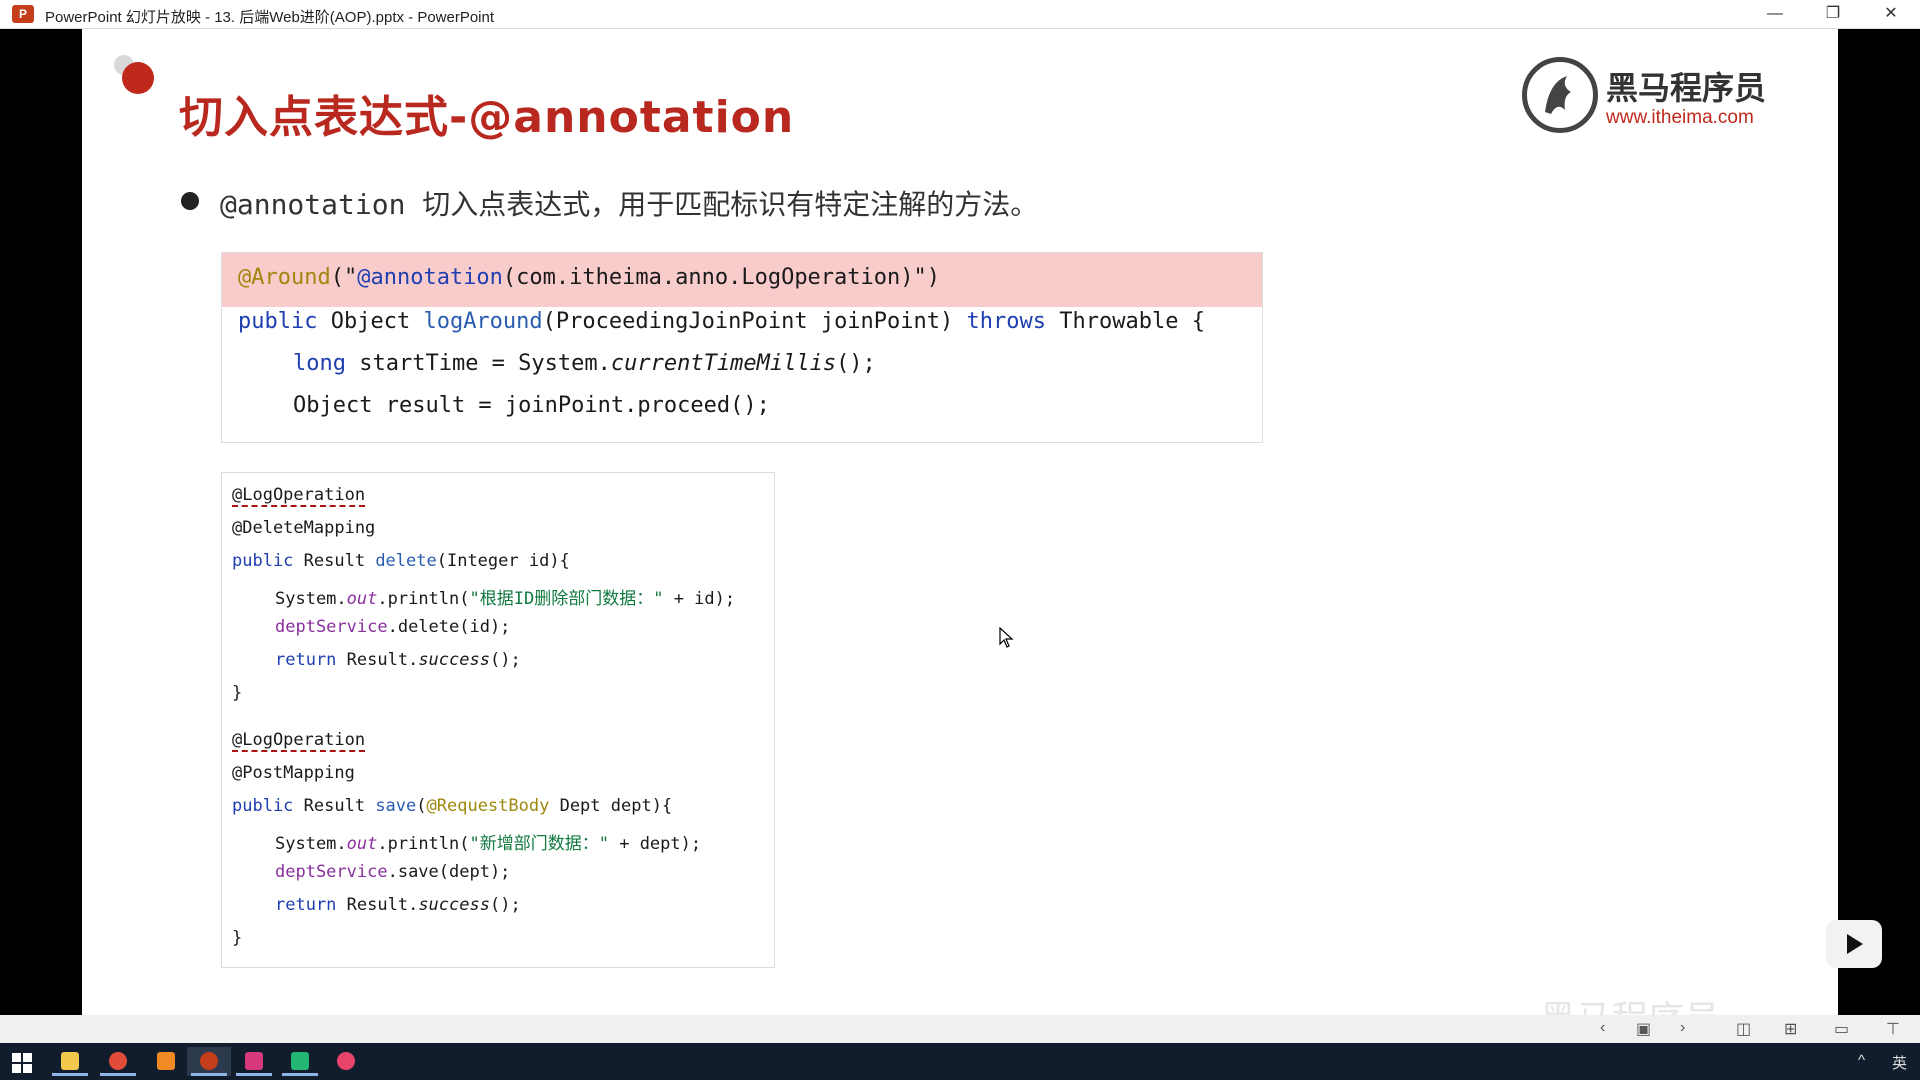 The width and height of the screenshot is (1920, 1080). I want to click on prev-icon: ‹, so click(1602, 1028).